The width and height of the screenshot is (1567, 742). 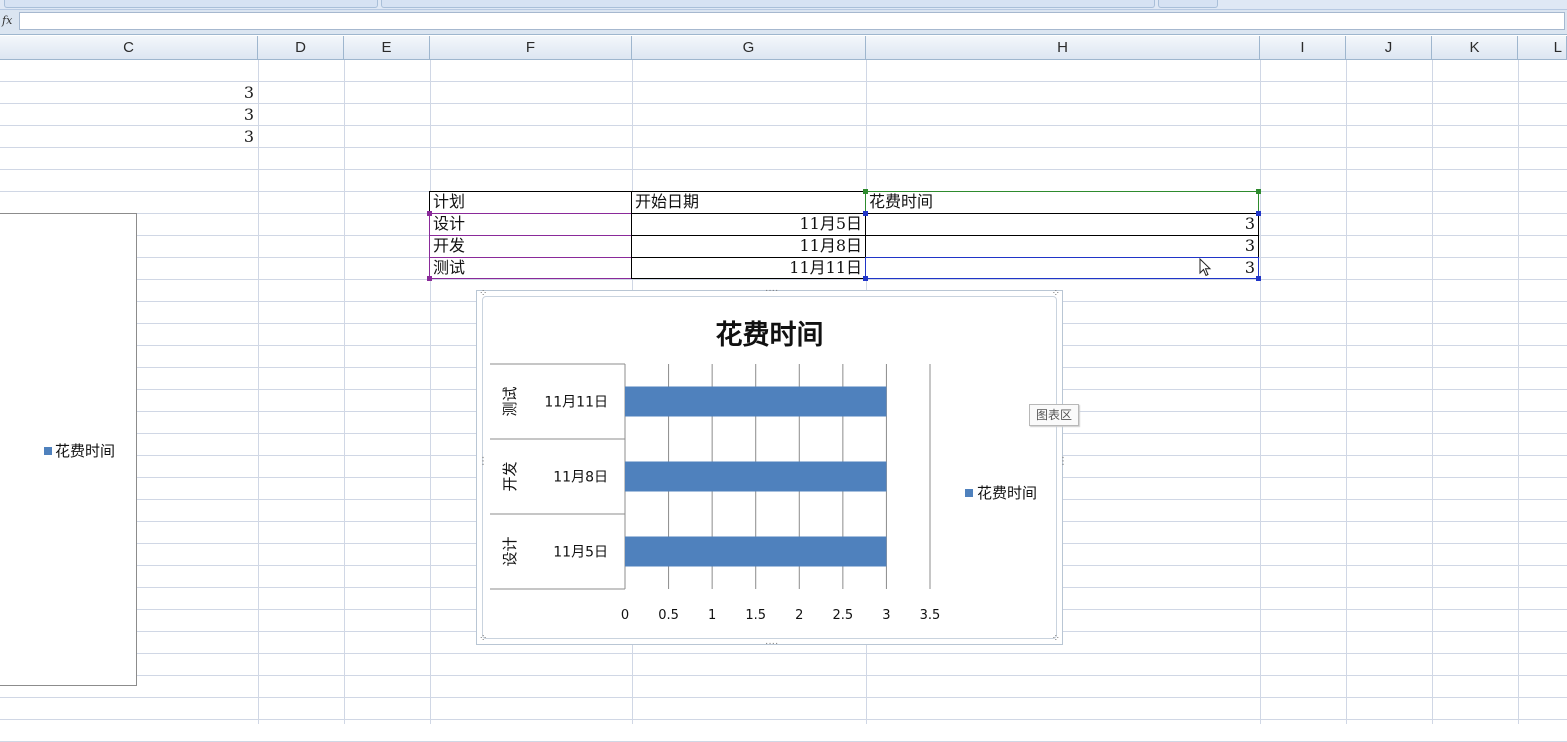 I want to click on column-header-bar: C D E F G H I J K L, so click(x=783, y=48).